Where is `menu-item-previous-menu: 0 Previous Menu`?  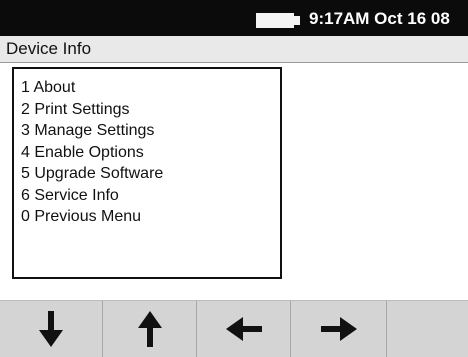
menu-item-previous-menu: 0 Previous Menu is located at coordinates (150, 217).